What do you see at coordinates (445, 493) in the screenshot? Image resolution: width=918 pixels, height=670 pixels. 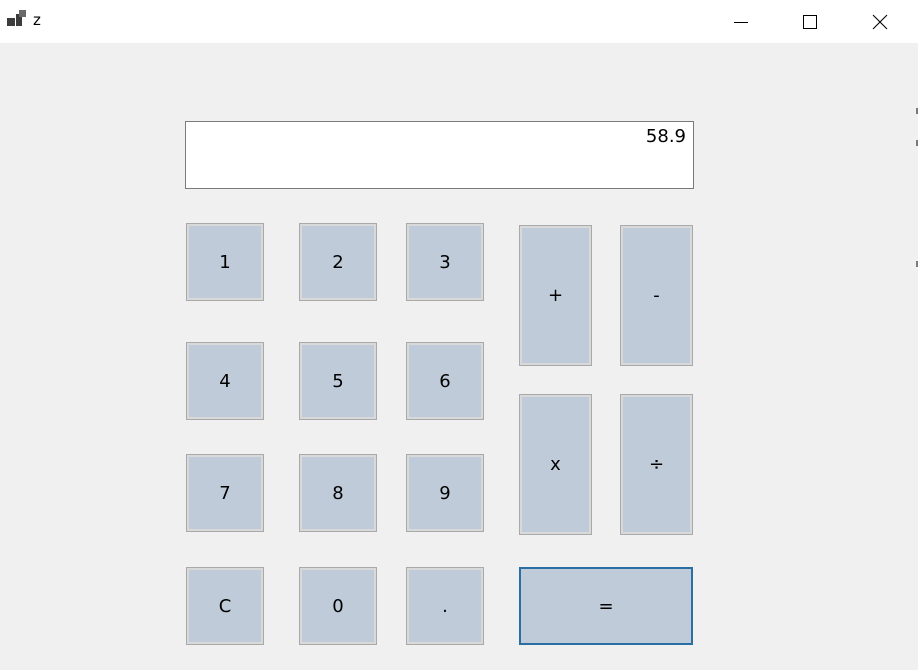 I see `digit-9-button: 9` at bounding box center [445, 493].